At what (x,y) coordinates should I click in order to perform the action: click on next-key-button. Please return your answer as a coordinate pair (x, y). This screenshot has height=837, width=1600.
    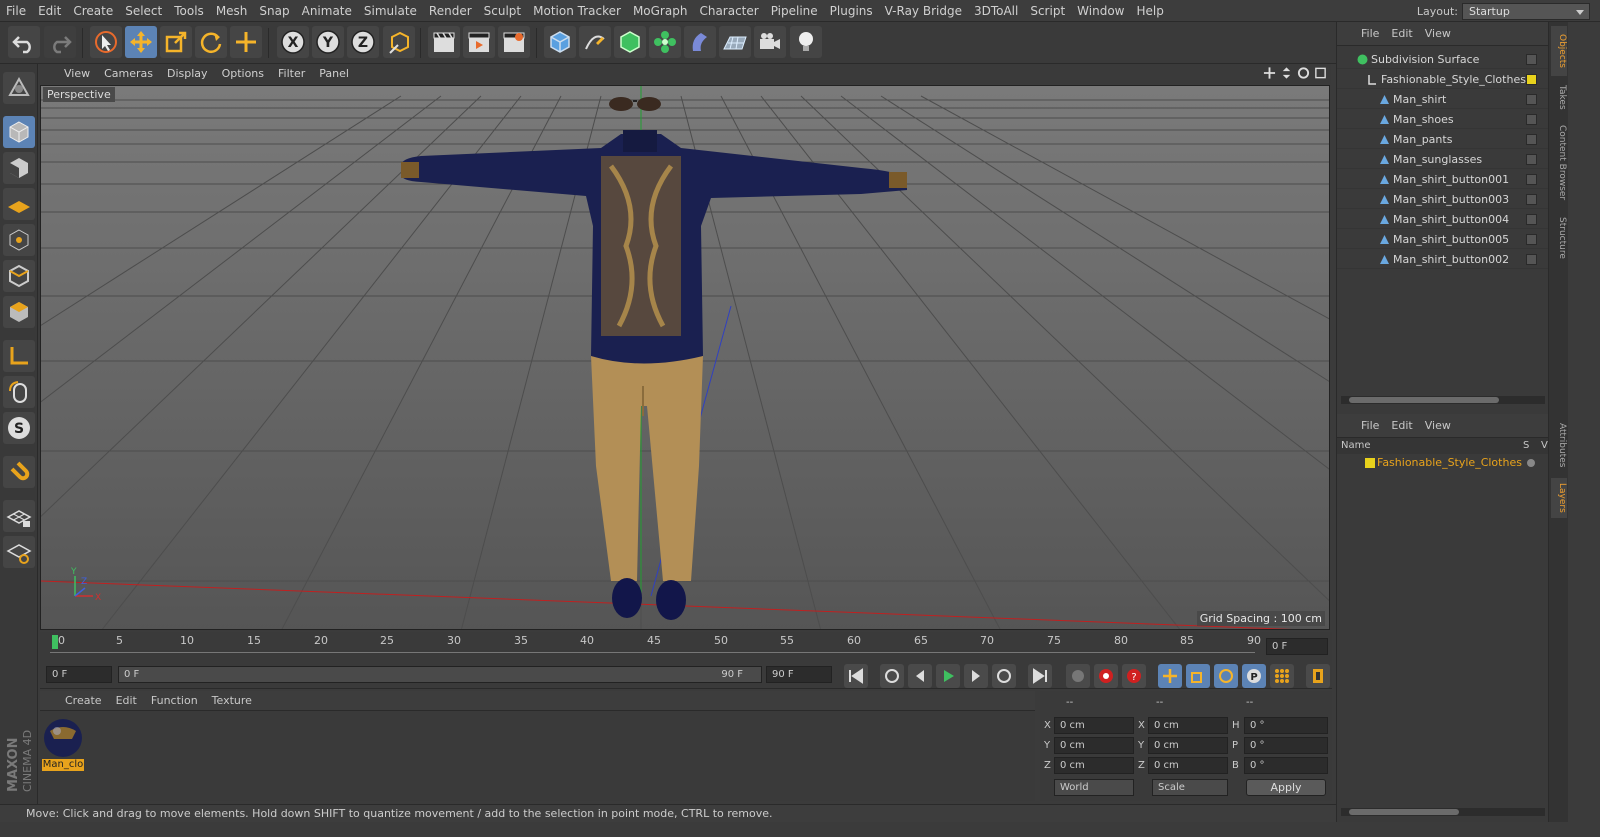
    Looking at the image, I should click on (1004, 676).